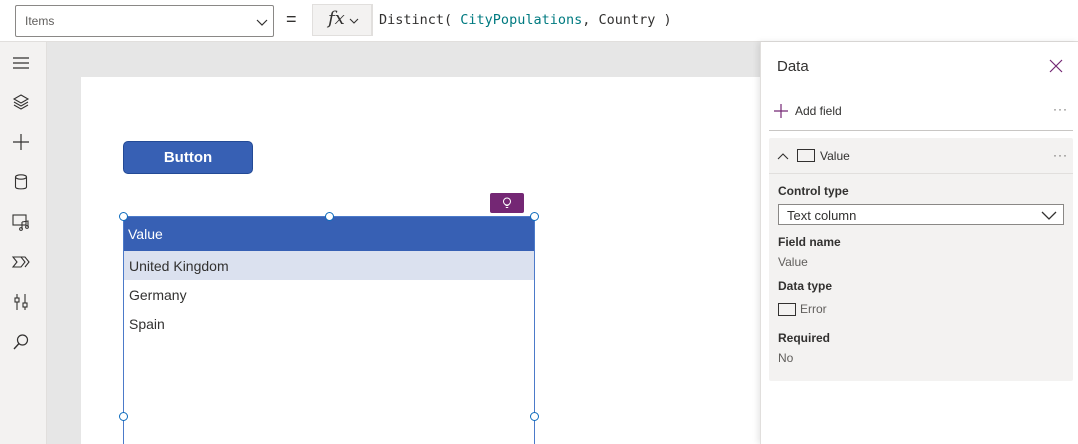  I want to click on chevron-up-icon, so click(783, 156).